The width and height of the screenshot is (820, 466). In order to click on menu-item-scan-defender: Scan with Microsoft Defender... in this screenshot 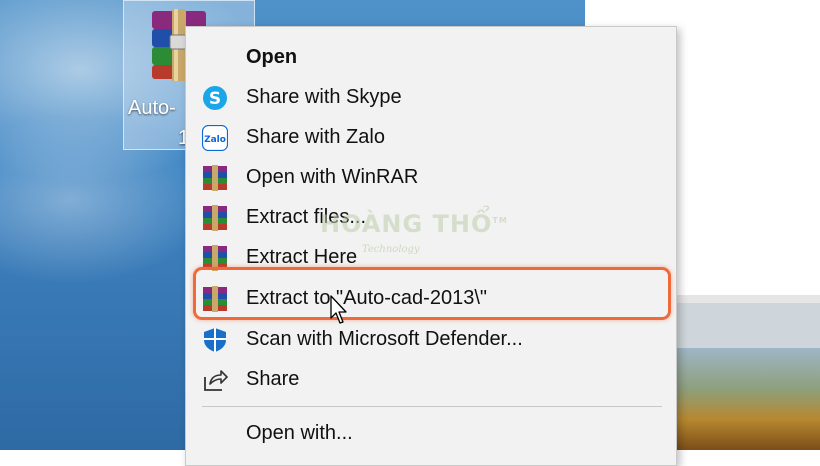, I will do `click(431, 339)`.